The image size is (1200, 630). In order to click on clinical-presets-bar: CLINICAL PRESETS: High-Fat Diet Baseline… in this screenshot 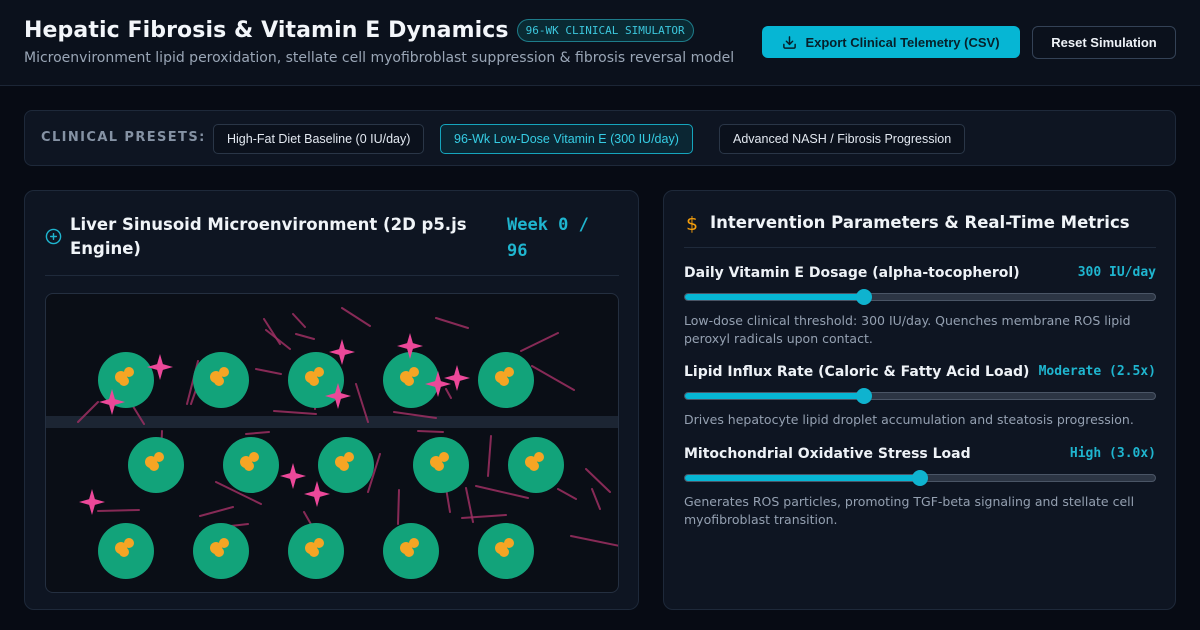, I will do `click(600, 138)`.